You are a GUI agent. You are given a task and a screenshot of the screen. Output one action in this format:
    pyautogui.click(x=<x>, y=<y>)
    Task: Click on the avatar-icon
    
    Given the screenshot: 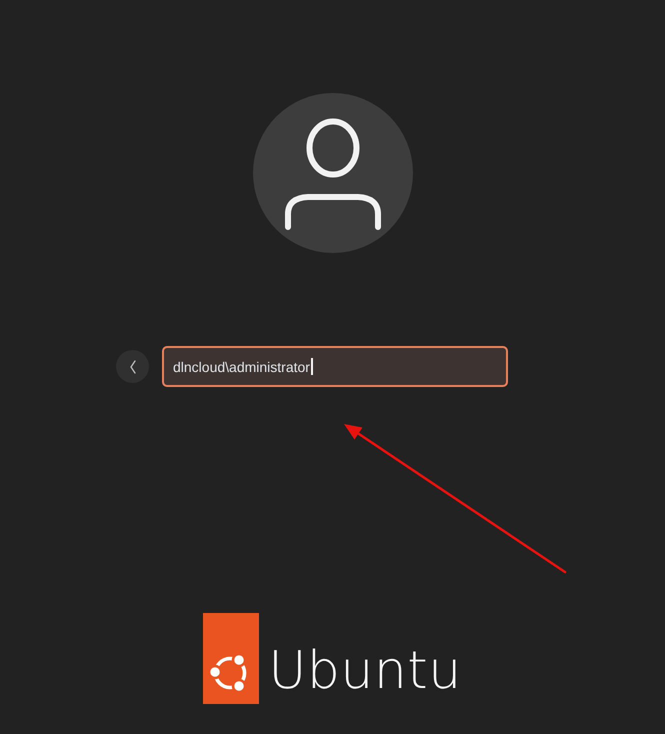 What is the action you would take?
    pyautogui.click(x=332, y=173)
    